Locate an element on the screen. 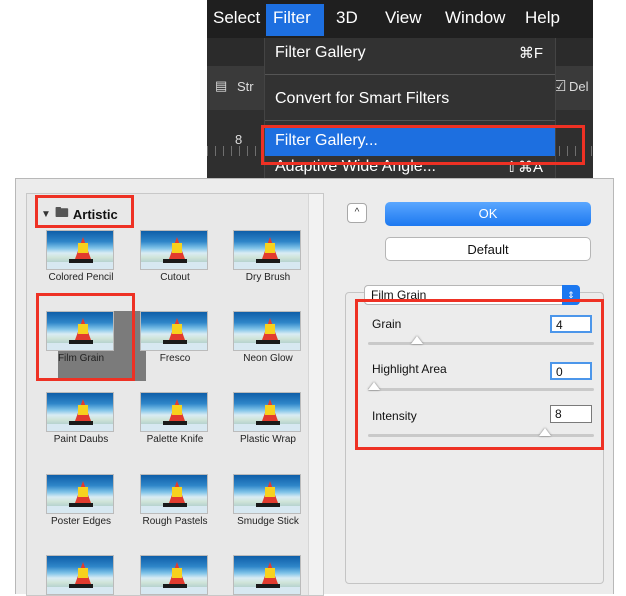  ruler-icon: ▤ is located at coordinates (221, 85).